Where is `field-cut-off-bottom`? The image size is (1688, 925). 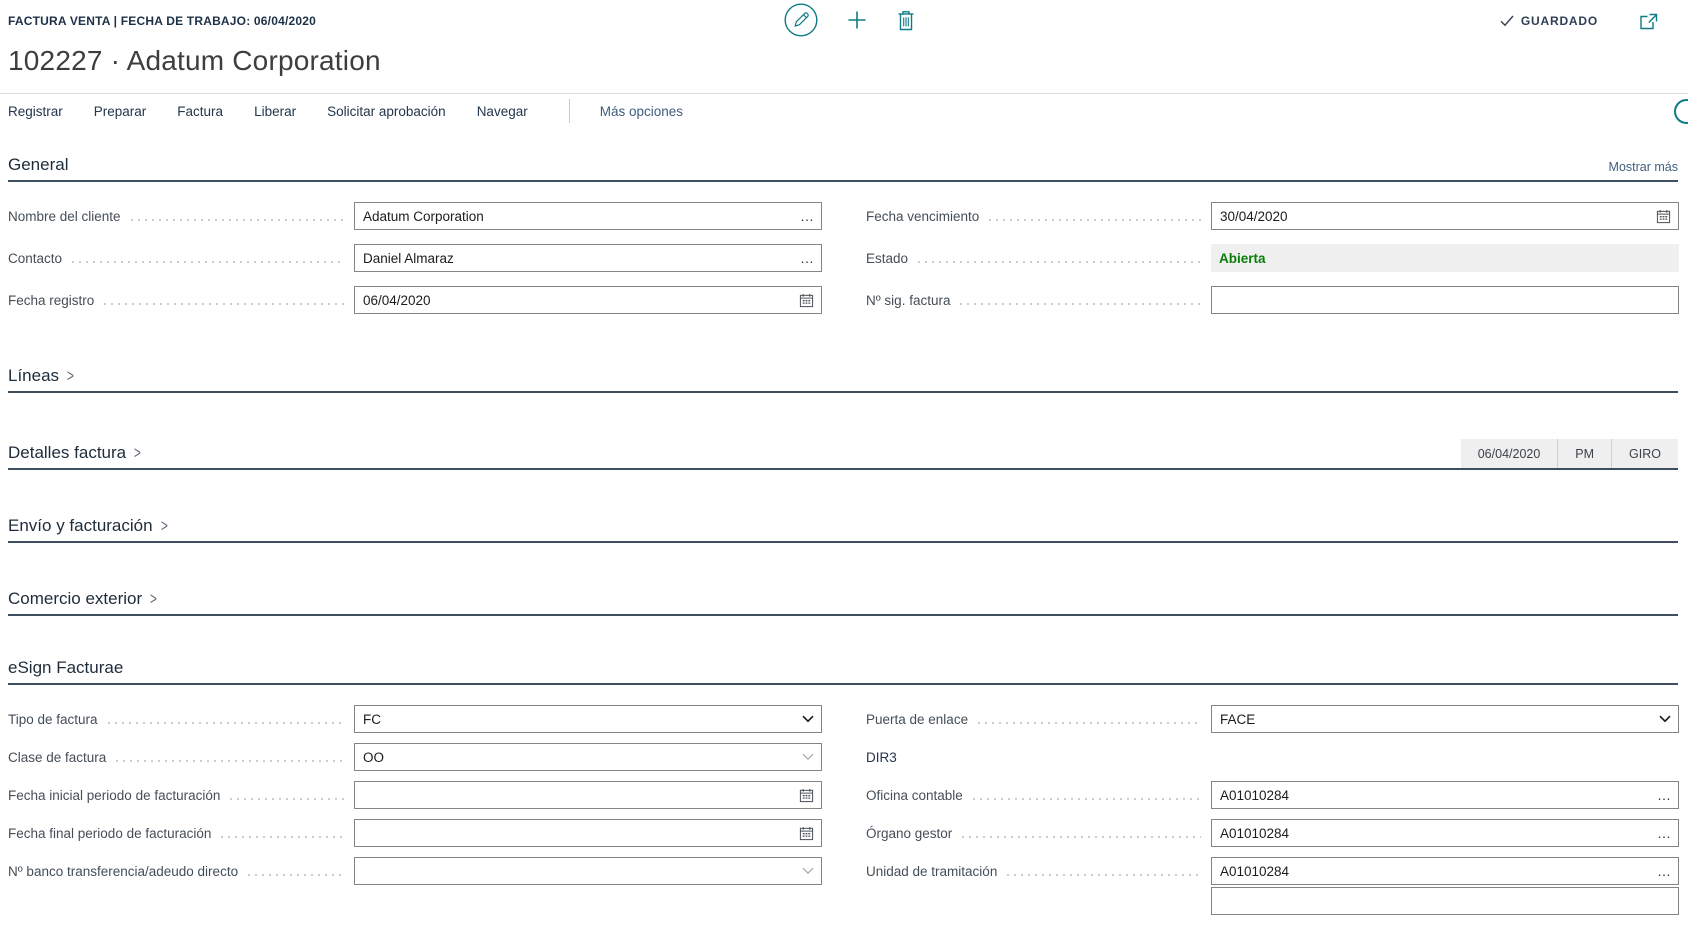
field-cut-off-bottom is located at coordinates (1272, 901).